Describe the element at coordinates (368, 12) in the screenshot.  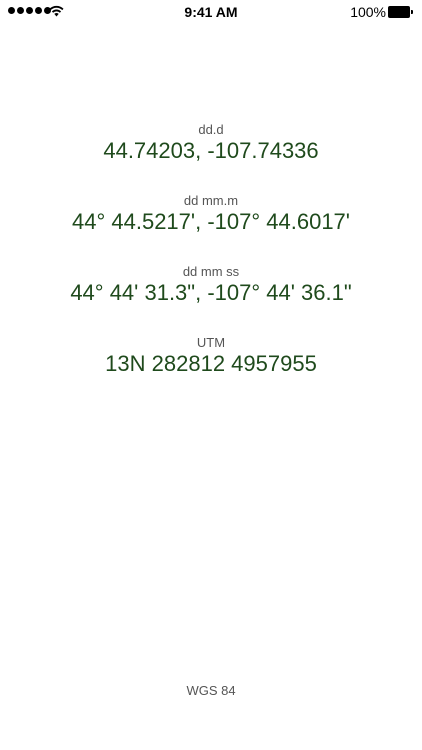
I see `battery-percent: 100%` at that location.